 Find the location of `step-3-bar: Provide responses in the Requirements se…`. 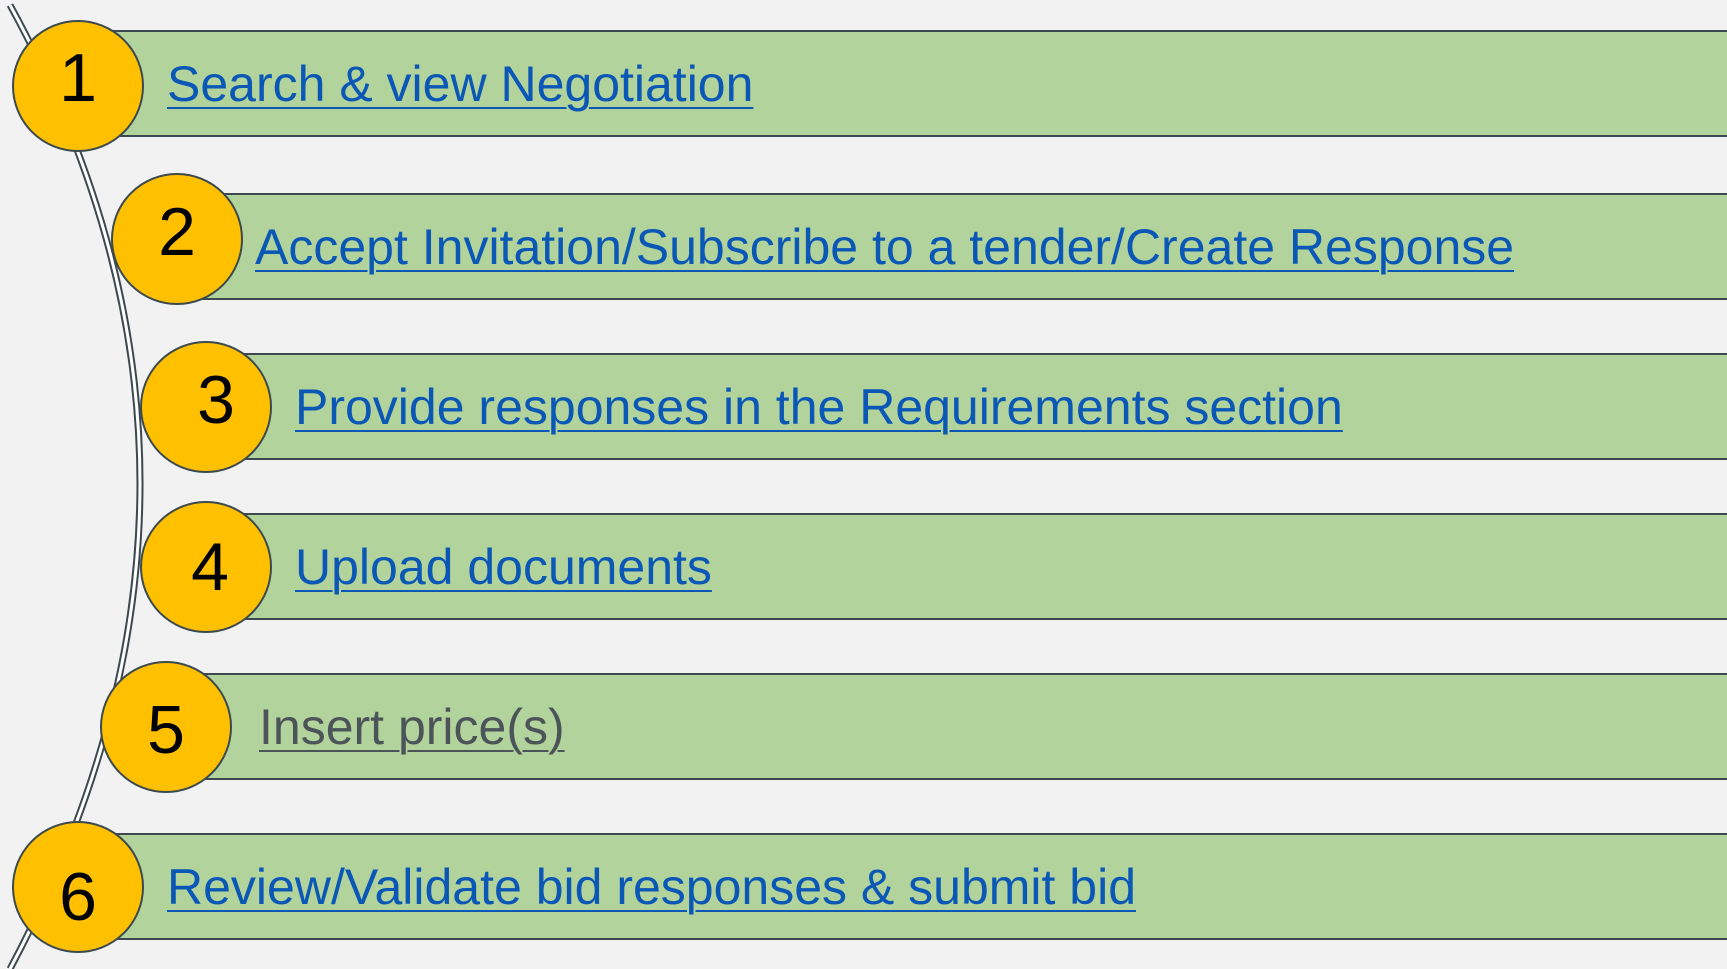

step-3-bar: Provide responses in the Requirements se… is located at coordinates (971, 406).